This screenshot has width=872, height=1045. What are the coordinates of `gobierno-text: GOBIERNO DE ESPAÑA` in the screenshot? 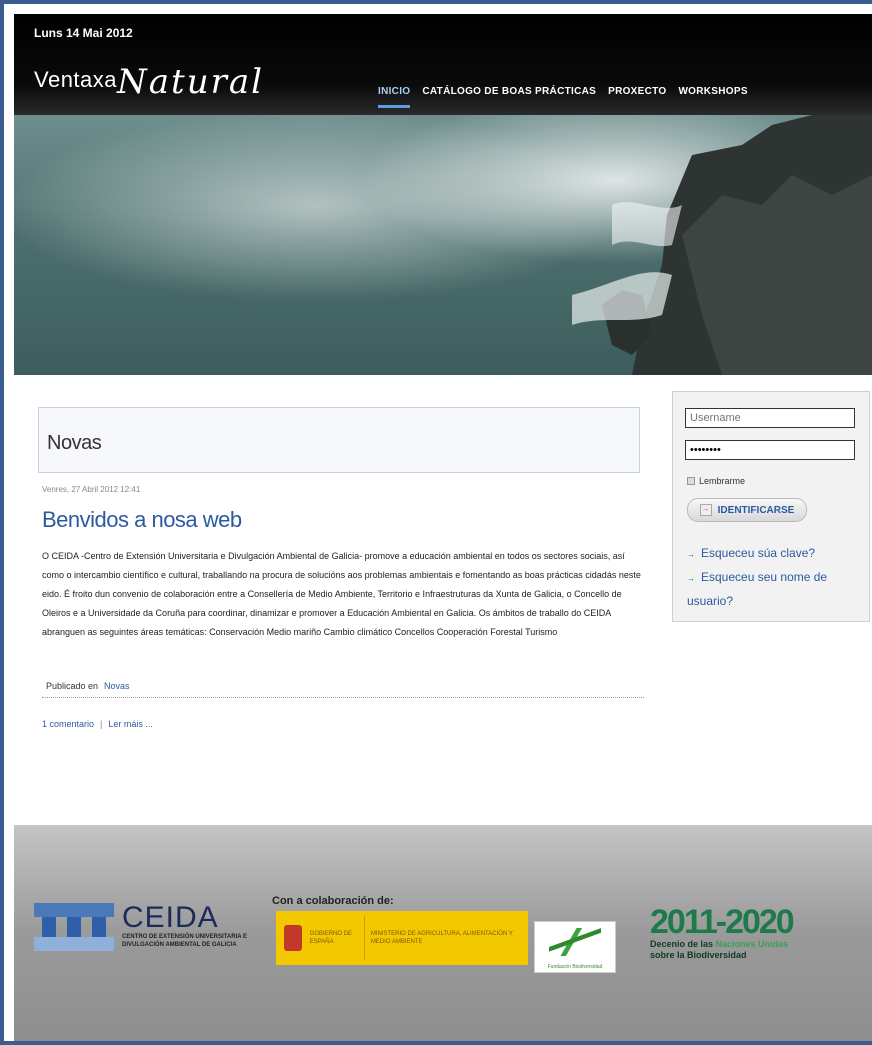 It's located at (331, 938).